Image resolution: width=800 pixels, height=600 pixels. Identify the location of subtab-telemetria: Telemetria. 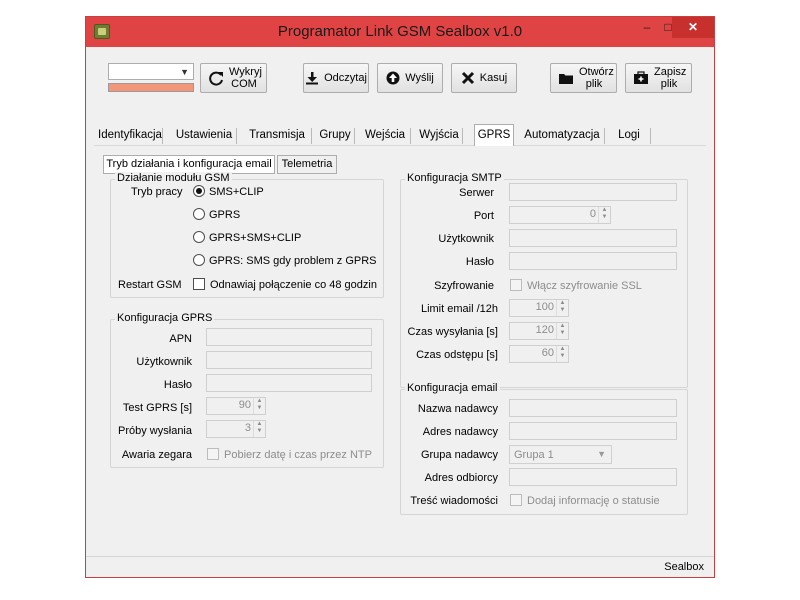
(307, 164).